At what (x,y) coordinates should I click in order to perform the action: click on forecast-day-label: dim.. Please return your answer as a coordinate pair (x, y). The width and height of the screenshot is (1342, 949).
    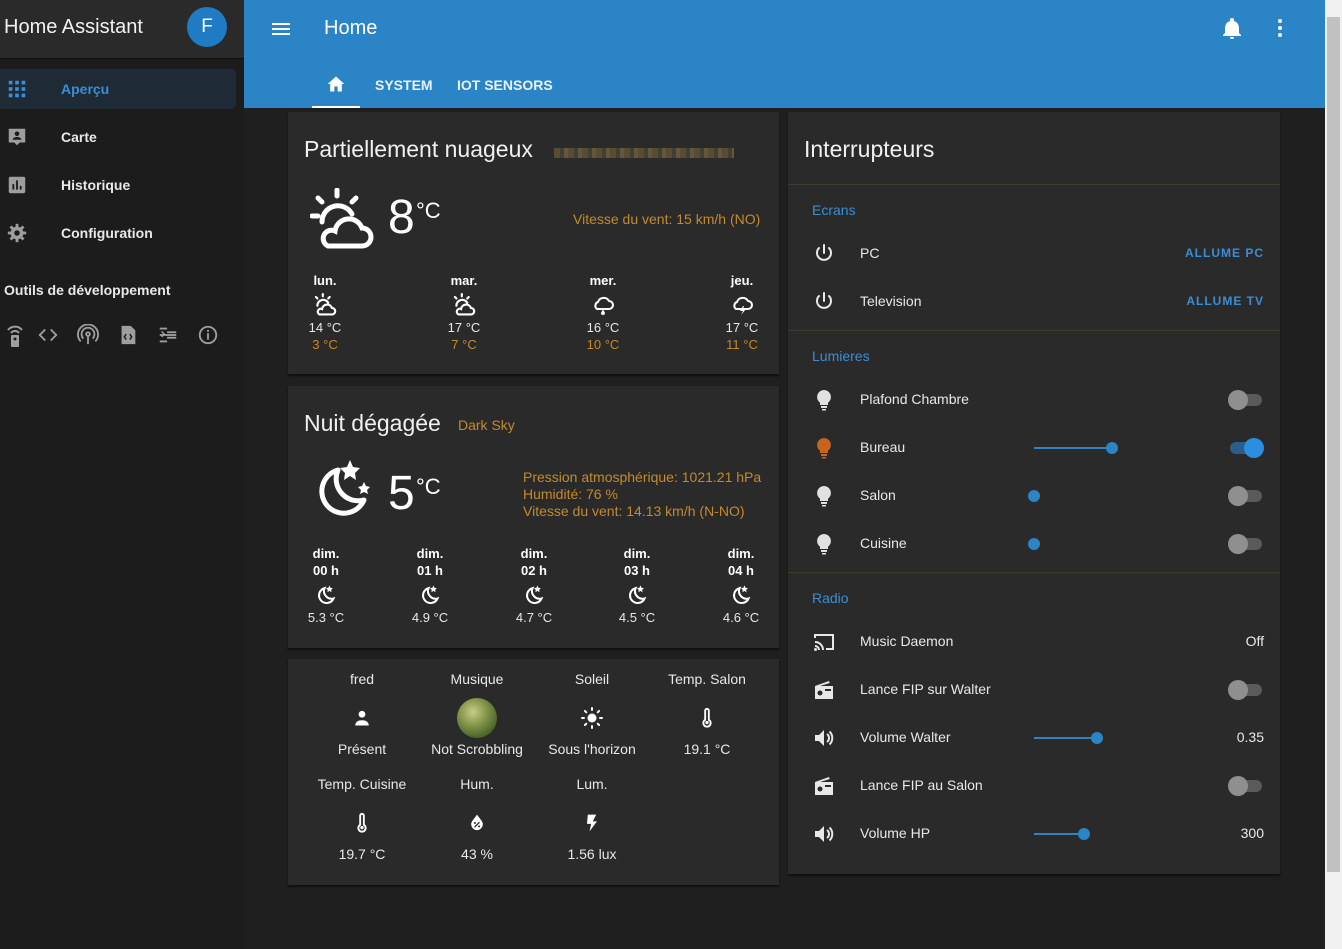
    Looking at the image, I should click on (534, 553).